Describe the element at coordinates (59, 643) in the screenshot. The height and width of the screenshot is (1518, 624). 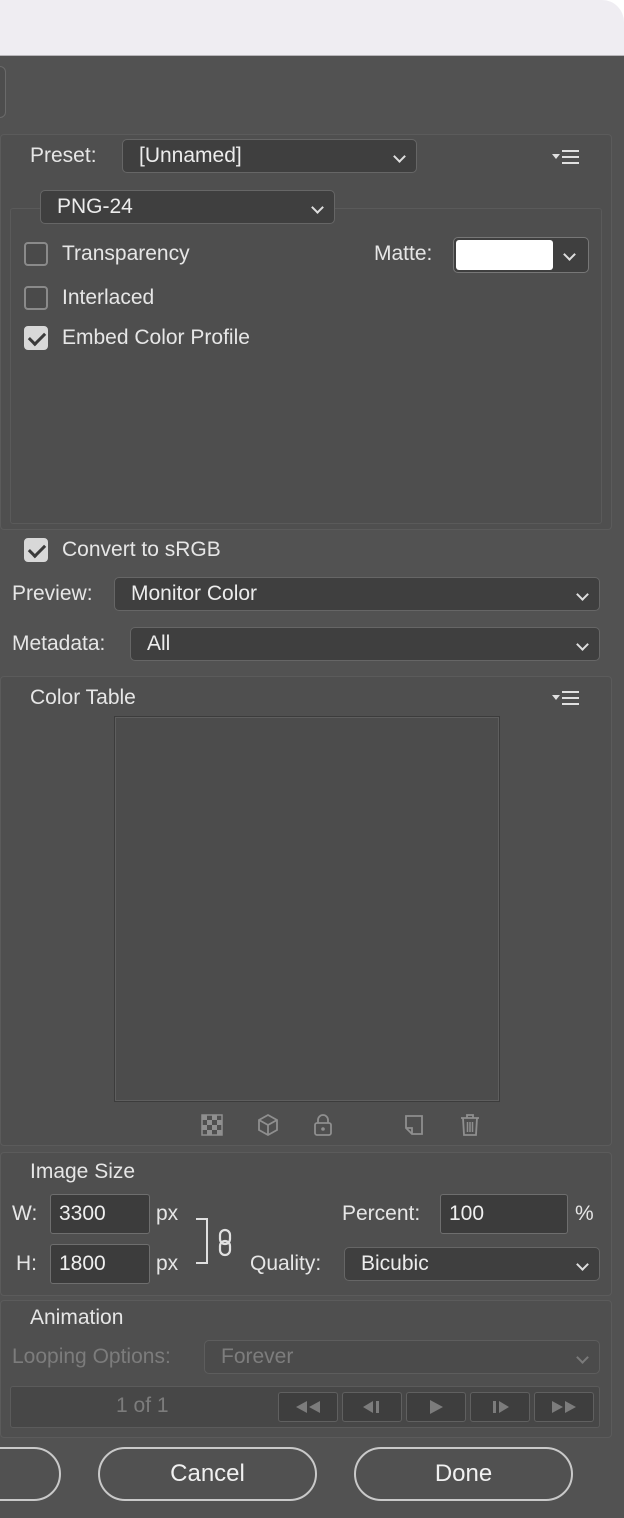
I see `metadata-label: Metadata:` at that location.